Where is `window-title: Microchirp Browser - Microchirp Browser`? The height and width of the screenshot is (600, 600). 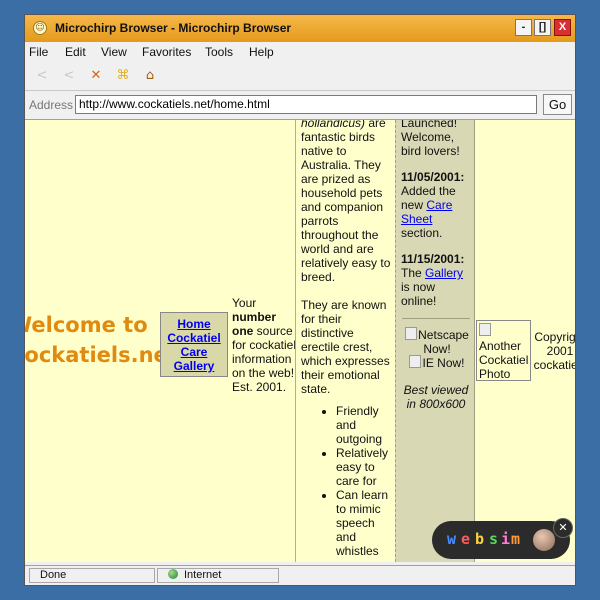
window-title: Microchirp Browser - Microchirp Browser is located at coordinates (173, 28).